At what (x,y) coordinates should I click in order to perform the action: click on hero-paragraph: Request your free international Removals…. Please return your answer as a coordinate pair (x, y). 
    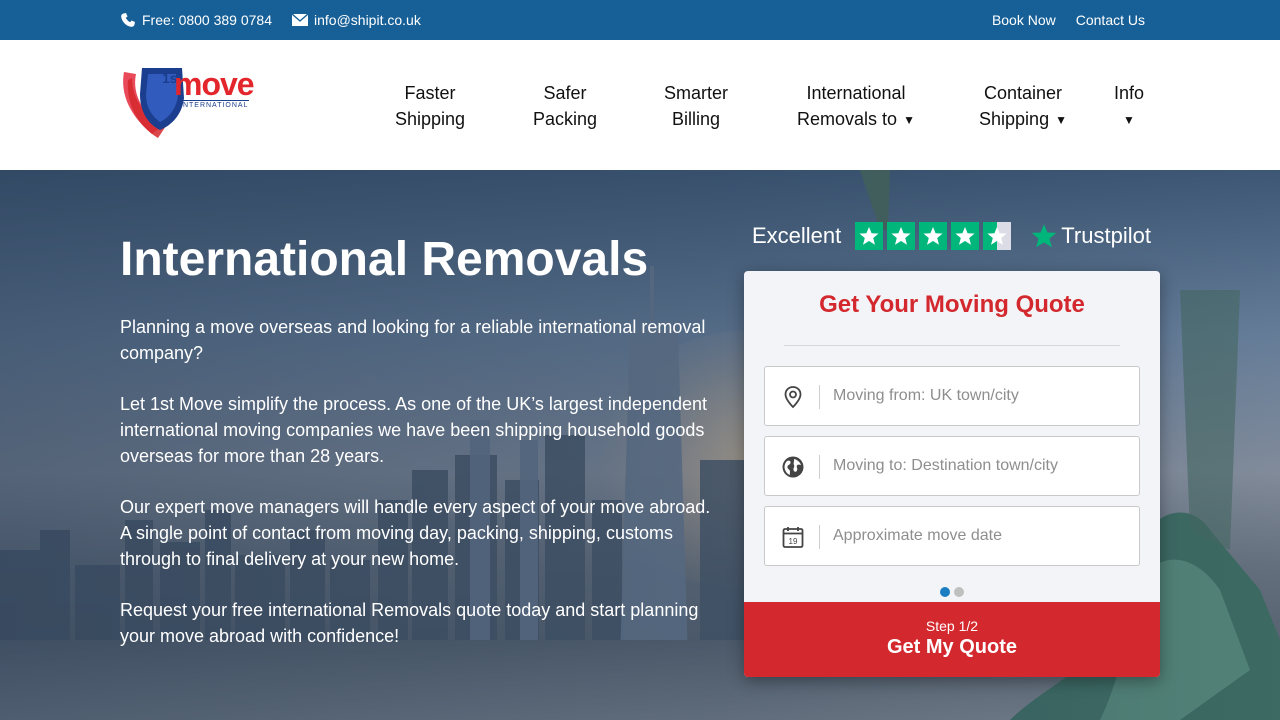
    Looking at the image, I should click on (409, 623).